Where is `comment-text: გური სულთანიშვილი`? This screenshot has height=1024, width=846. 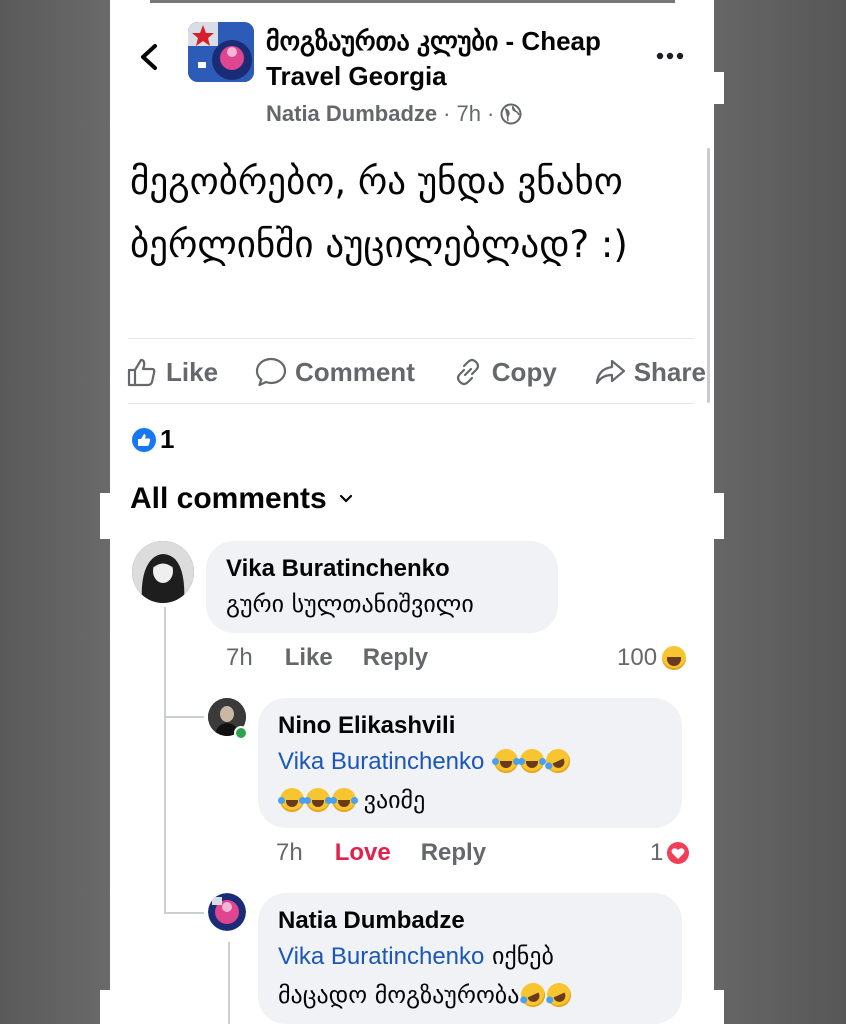
comment-text: გური სულთანიშვილი is located at coordinates (350, 604).